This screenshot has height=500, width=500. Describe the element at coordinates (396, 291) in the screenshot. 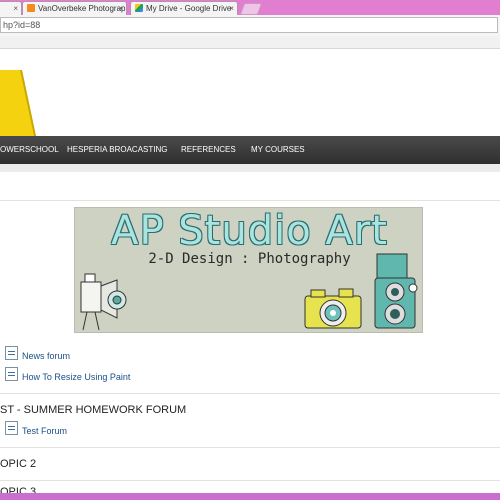

I see `teal-camera-illustration` at that location.